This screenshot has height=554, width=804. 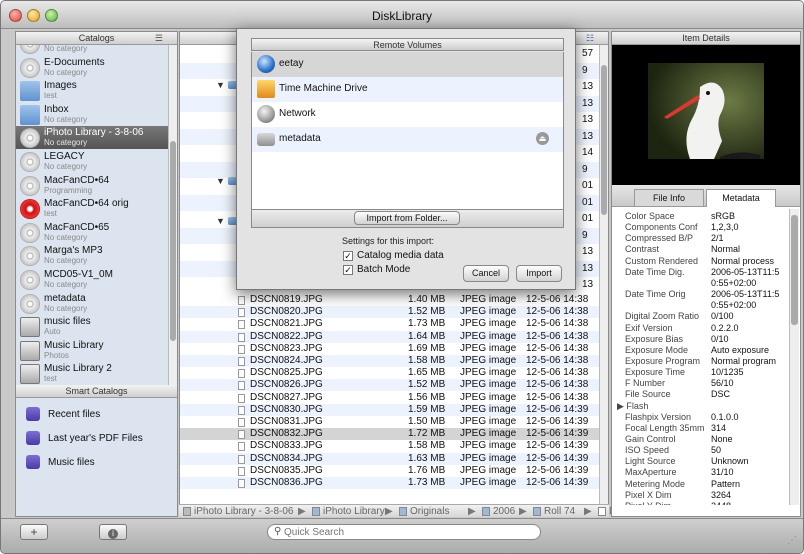 What do you see at coordinates (402, 15) in the screenshot?
I see `title-bar: DiskLibrary` at bounding box center [402, 15].